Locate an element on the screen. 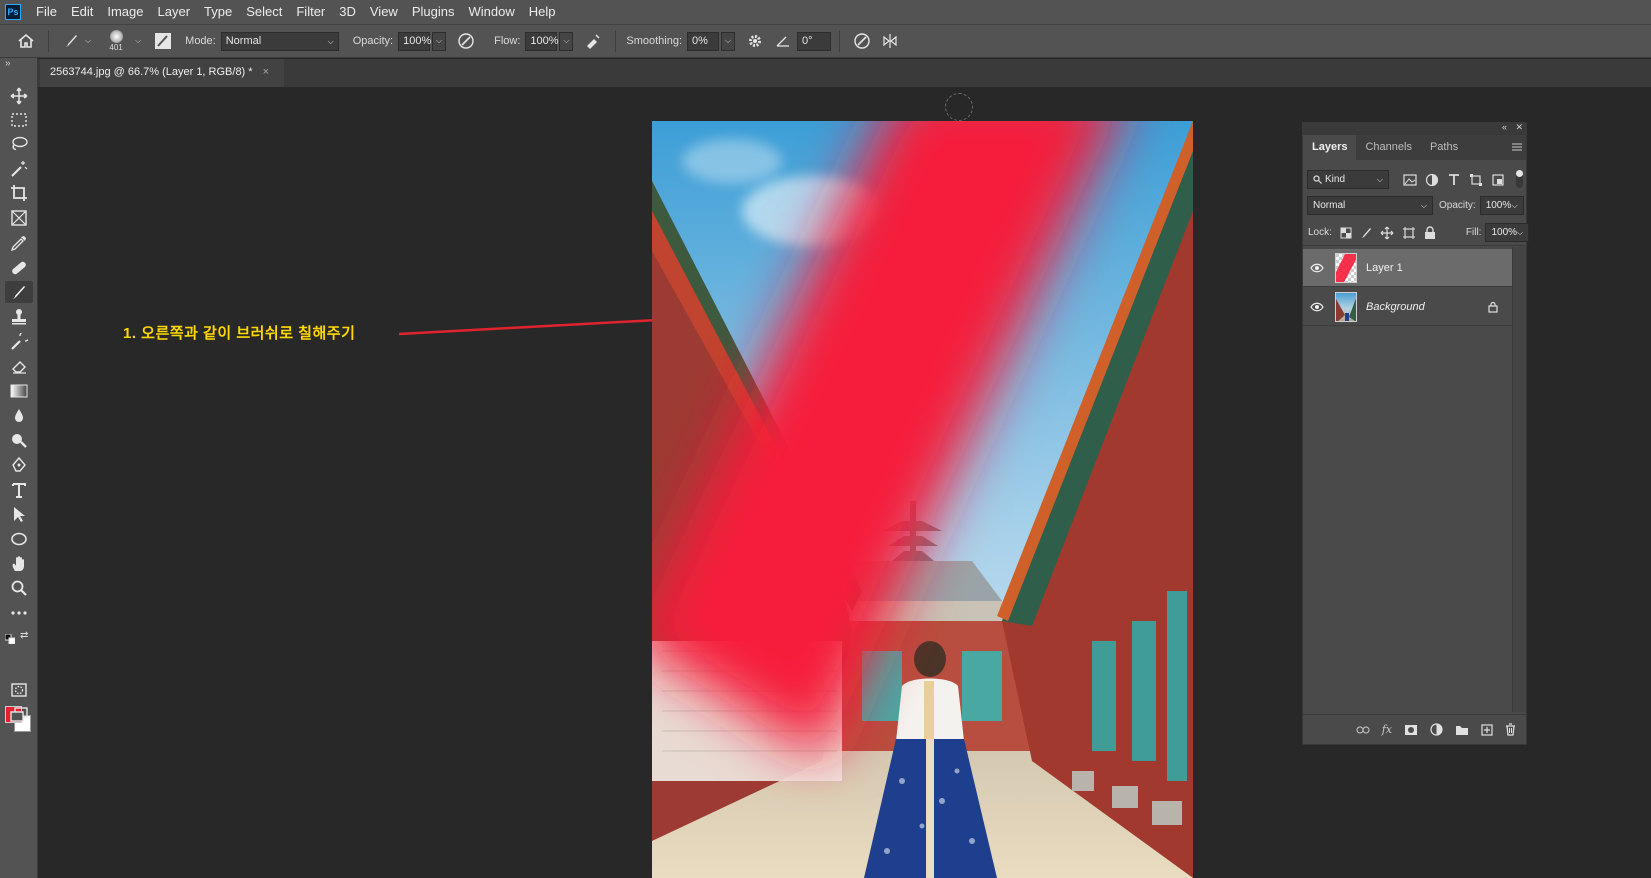 This screenshot has height=878, width=1651. tab-layers: Layers is located at coordinates (1330, 147).